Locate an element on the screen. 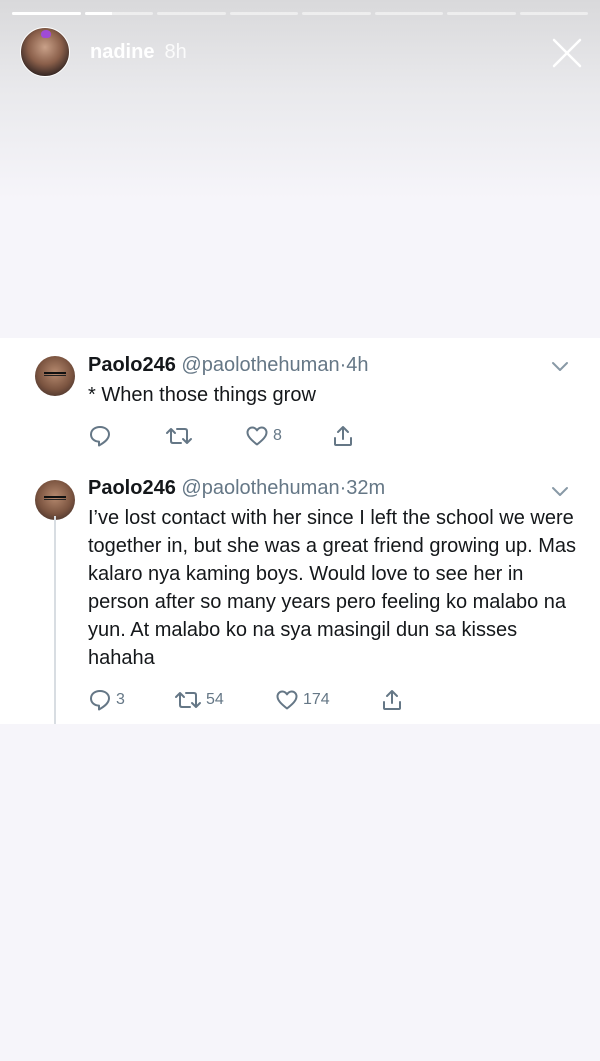  like-count: 8 is located at coordinates (277, 435).